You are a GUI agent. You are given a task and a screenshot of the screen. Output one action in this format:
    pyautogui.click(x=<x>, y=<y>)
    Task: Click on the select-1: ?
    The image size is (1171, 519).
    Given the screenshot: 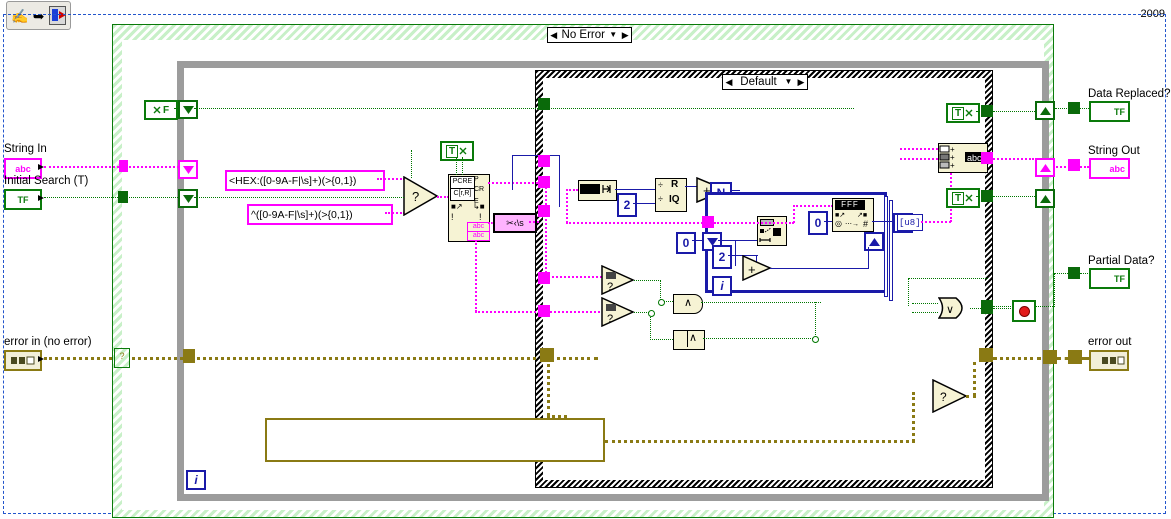 What is the action you would take?
    pyautogui.click(x=421, y=196)
    